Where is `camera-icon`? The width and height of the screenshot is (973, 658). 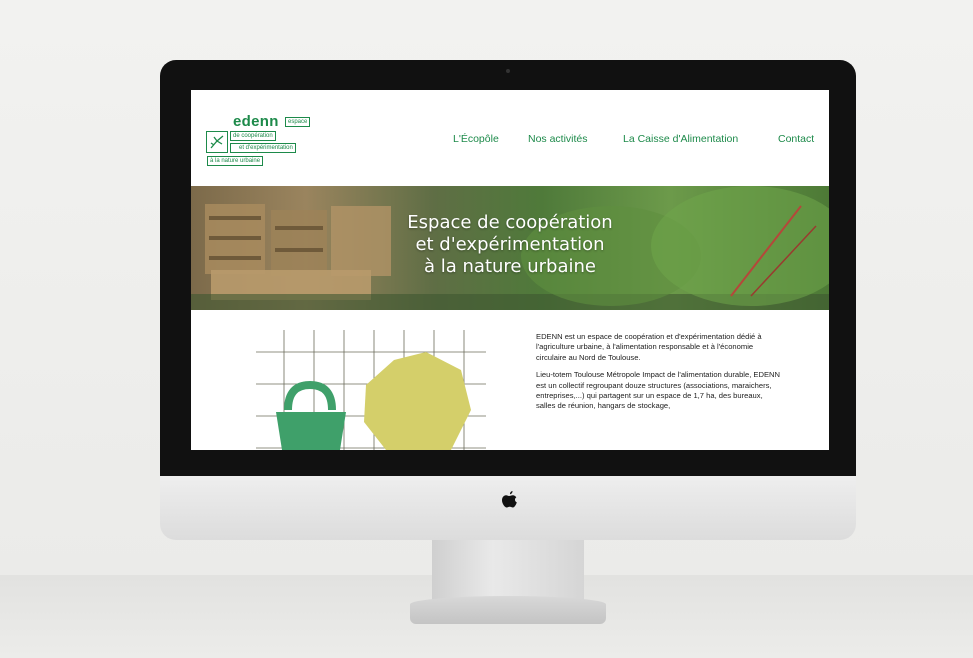
camera-icon is located at coordinates (508, 71).